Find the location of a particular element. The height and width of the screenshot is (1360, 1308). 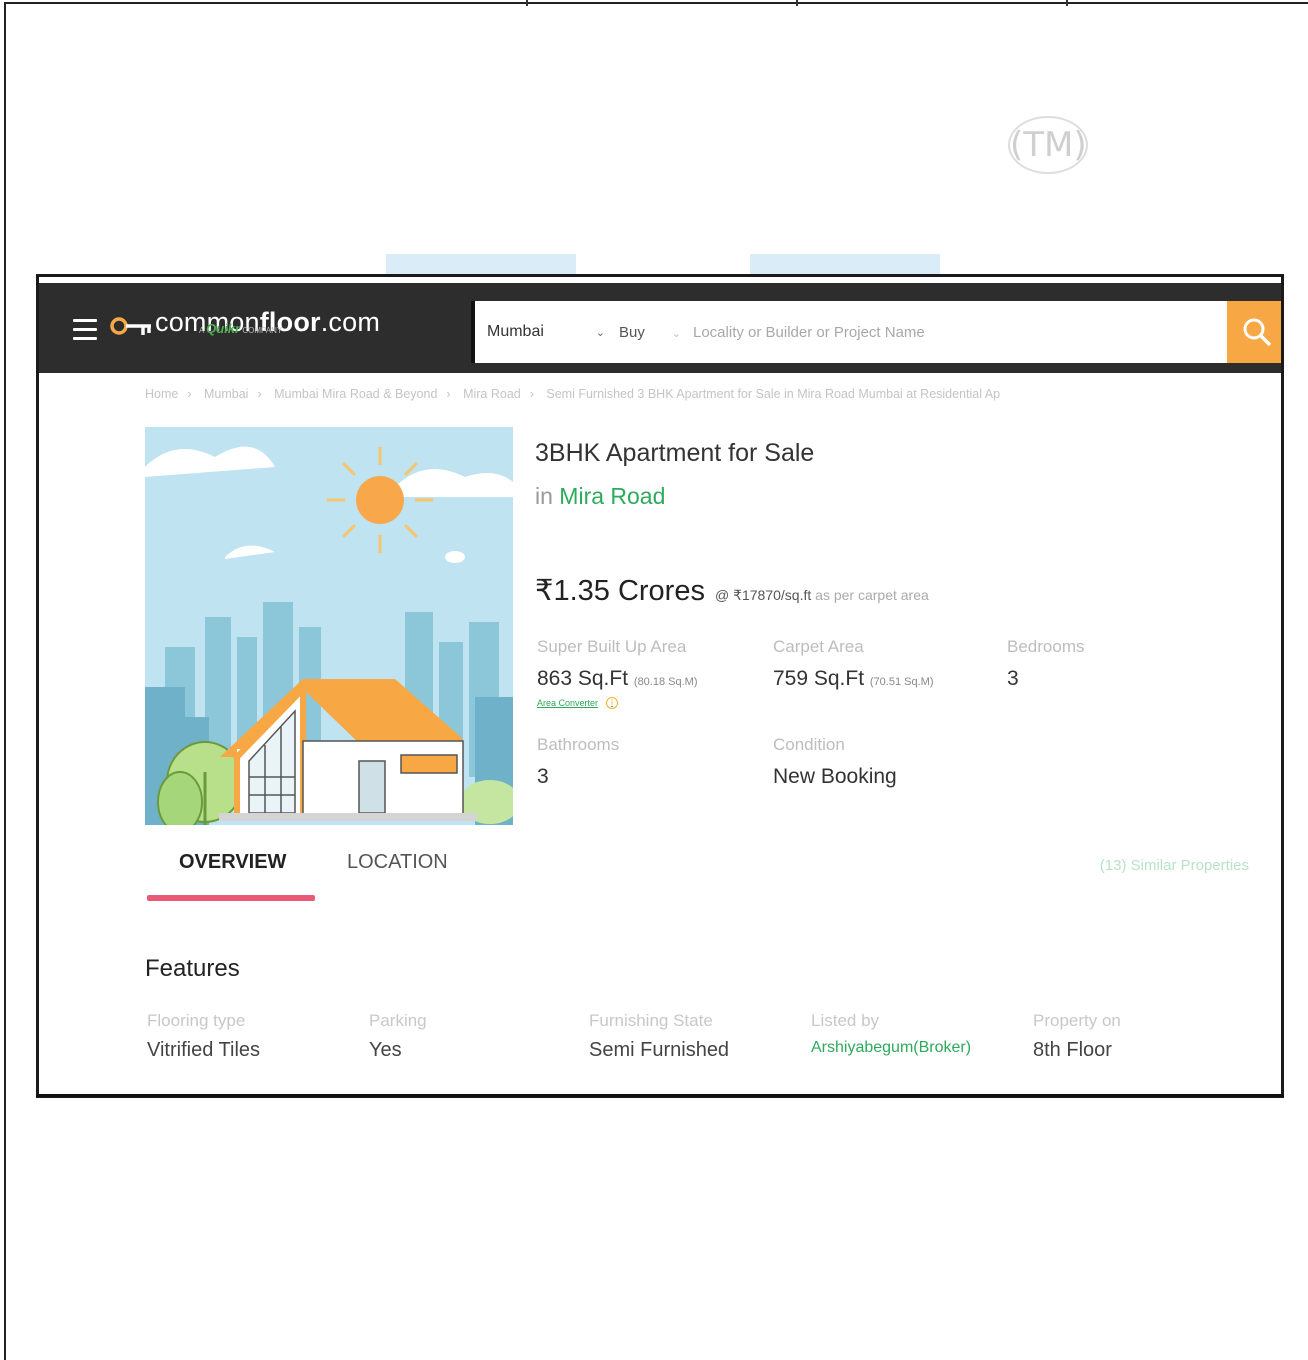

feature-listed-by: Listed by Arshiyabegum(Broker) is located at coordinates (891, 1034).